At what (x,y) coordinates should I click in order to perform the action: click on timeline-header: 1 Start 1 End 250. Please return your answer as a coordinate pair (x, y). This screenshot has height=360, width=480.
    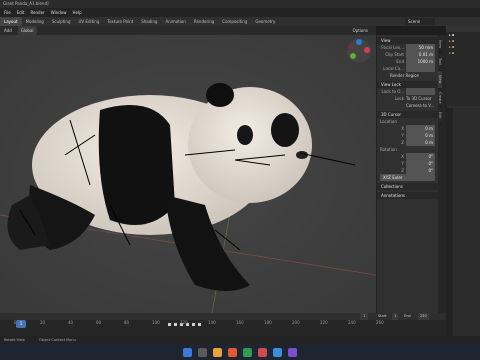
    Looking at the image, I should click on (223, 319).